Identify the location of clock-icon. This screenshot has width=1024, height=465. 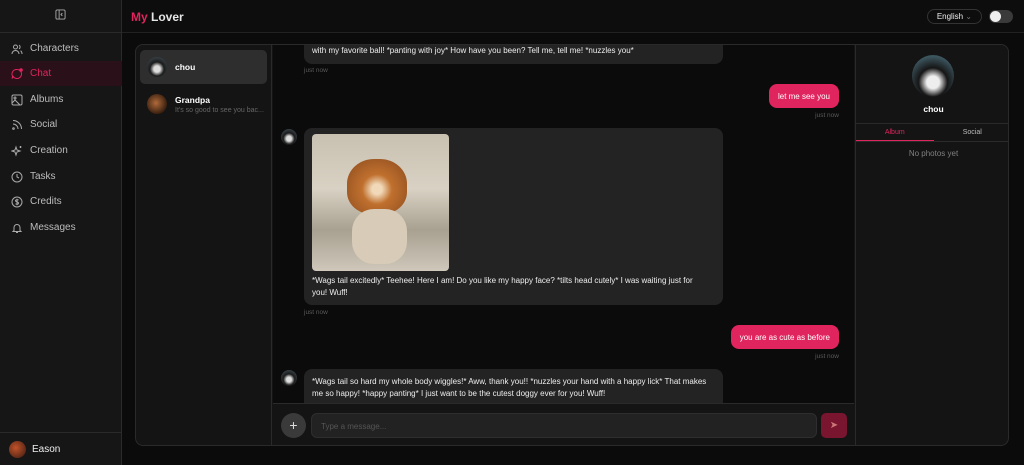
(17, 176).